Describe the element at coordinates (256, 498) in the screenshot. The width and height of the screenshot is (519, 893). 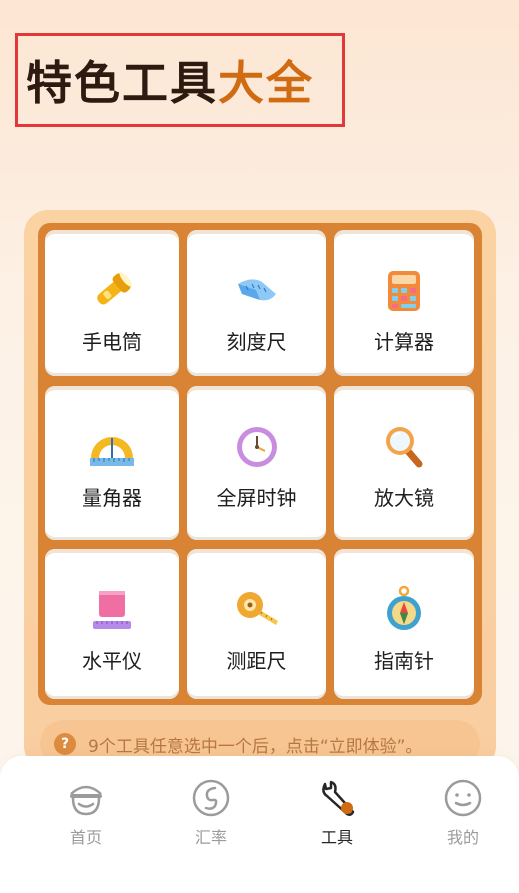
I see `tool-label: 全屏时钟` at that location.